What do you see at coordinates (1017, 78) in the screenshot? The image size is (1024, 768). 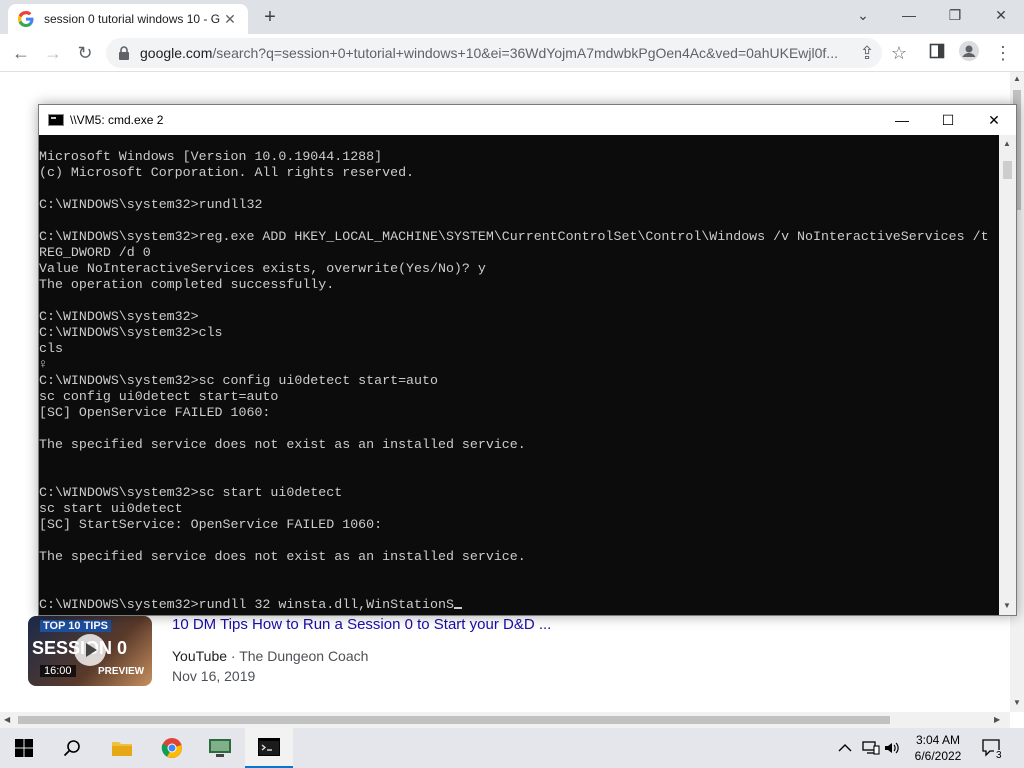 I see `scroll-up-icon: ▲` at bounding box center [1017, 78].